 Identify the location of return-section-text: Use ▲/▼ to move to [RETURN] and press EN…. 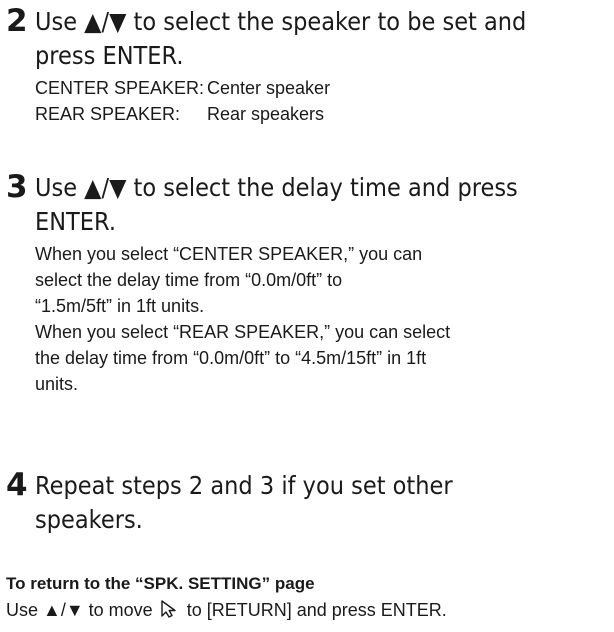
(226, 611).